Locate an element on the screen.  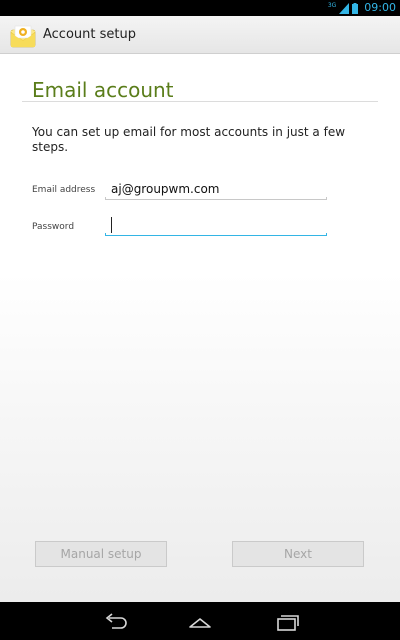
recent-apps-icon is located at coordinates (287, 622).